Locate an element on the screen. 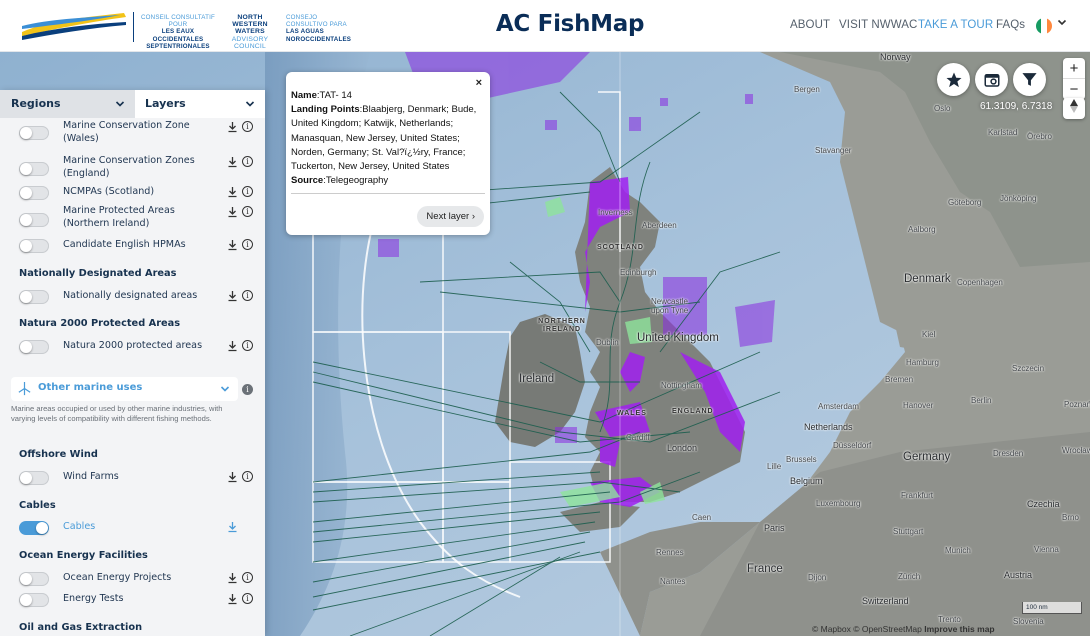 The width and height of the screenshot is (1090, 636). layer-label: Cables is located at coordinates (79, 526).